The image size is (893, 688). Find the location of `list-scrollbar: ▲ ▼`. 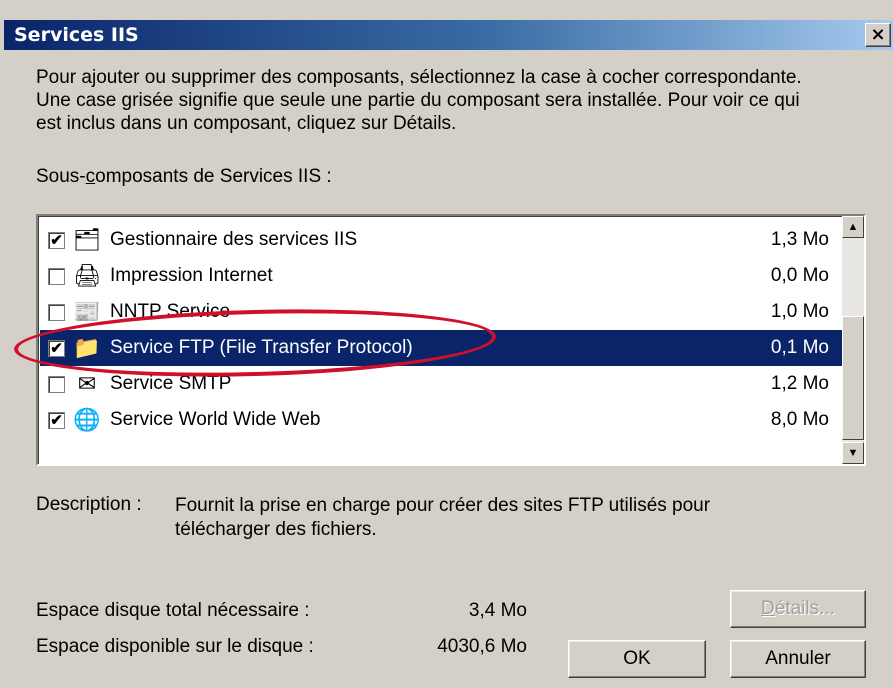

list-scrollbar: ▲ ▼ is located at coordinates (853, 340).